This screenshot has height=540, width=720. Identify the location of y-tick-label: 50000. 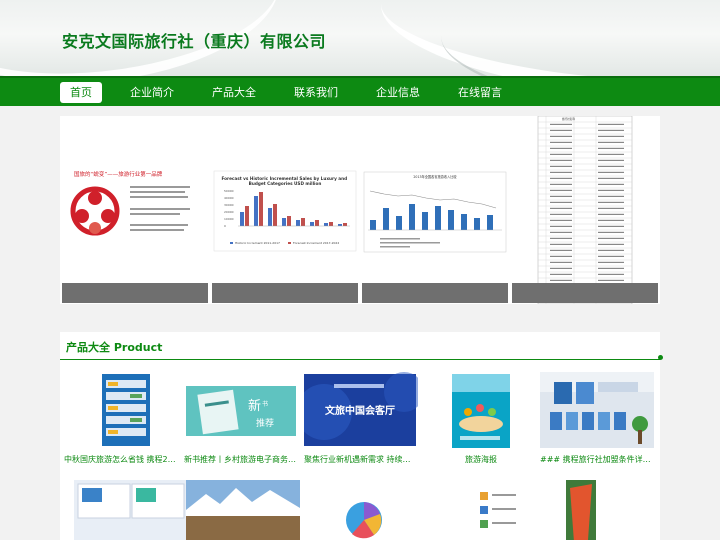
(229, 191).